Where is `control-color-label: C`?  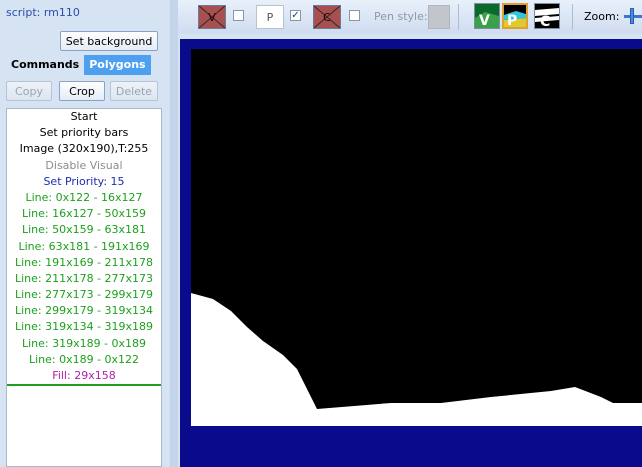
control-color-label: C is located at coordinates (327, 17).